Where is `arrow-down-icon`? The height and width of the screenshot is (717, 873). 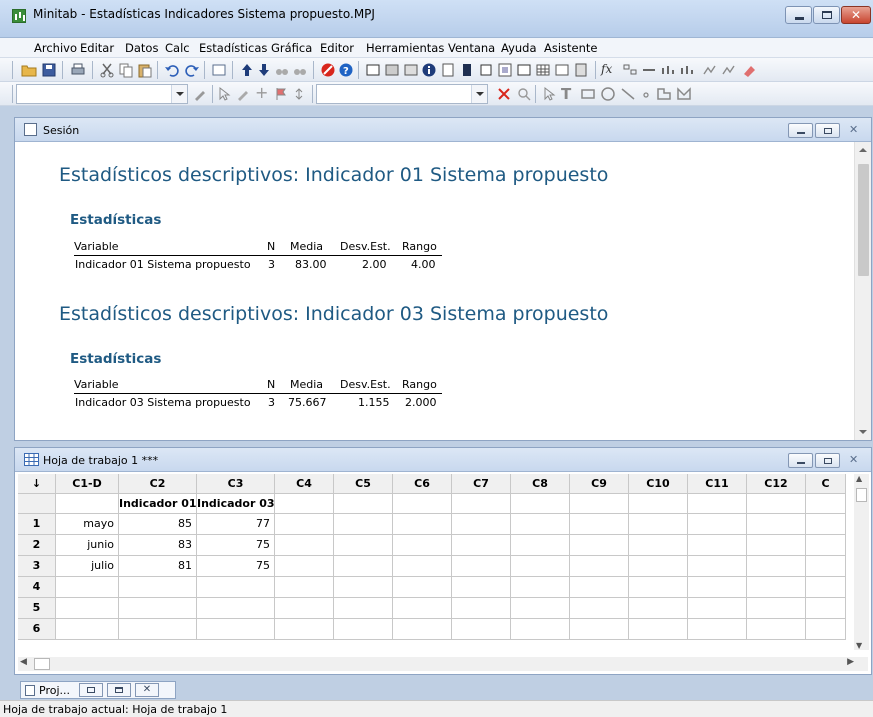
arrow-down-icon is located at coordinates (264, 70).